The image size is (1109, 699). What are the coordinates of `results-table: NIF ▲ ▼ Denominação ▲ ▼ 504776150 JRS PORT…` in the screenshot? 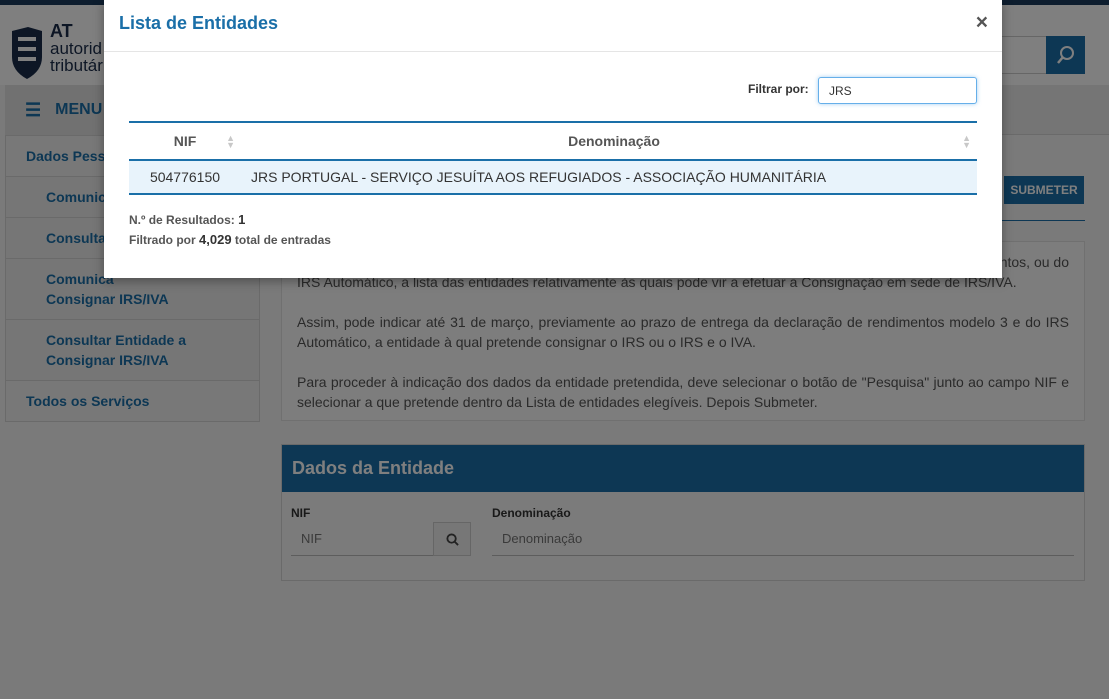 It's located at (553, 158).